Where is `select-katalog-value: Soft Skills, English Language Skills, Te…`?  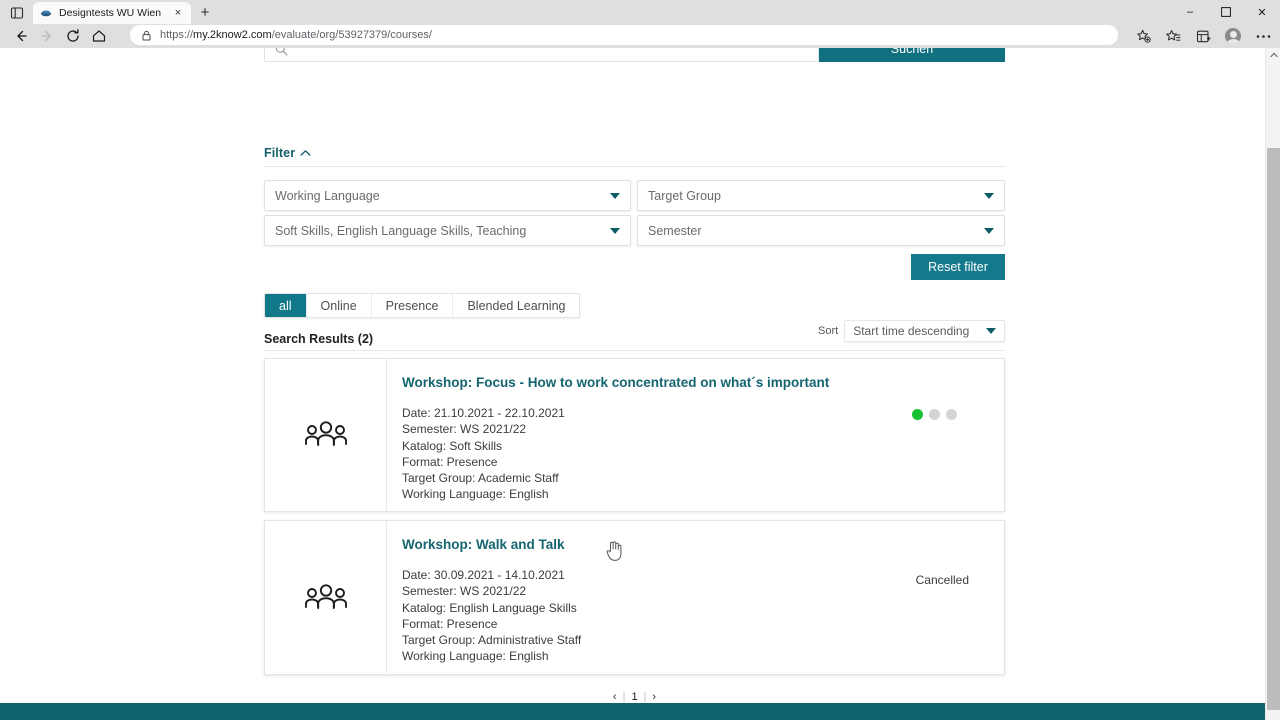
select-katalog-value: Soft Skills, English Language Skills, Te… is located at coordinates (401, 230).